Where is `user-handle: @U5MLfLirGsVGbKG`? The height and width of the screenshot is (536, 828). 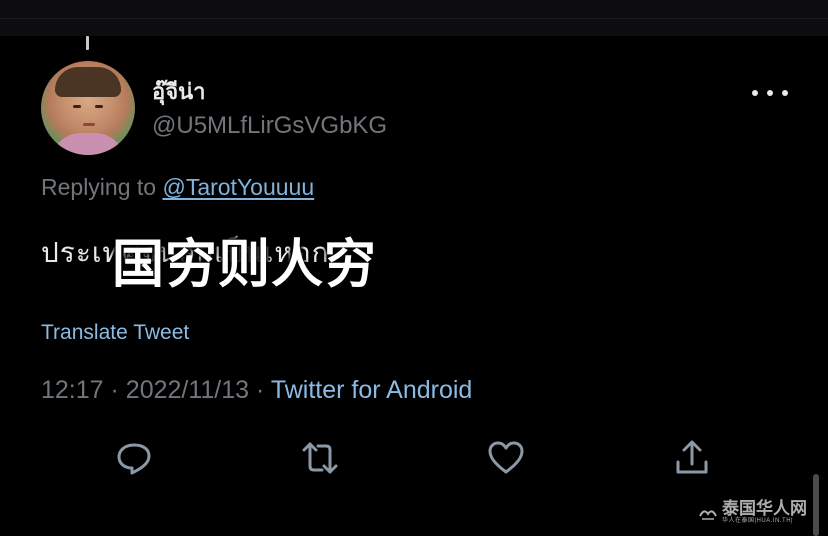 user-handle: @U5MLfLirGsVGbKG is located at coordinates (269, 126).